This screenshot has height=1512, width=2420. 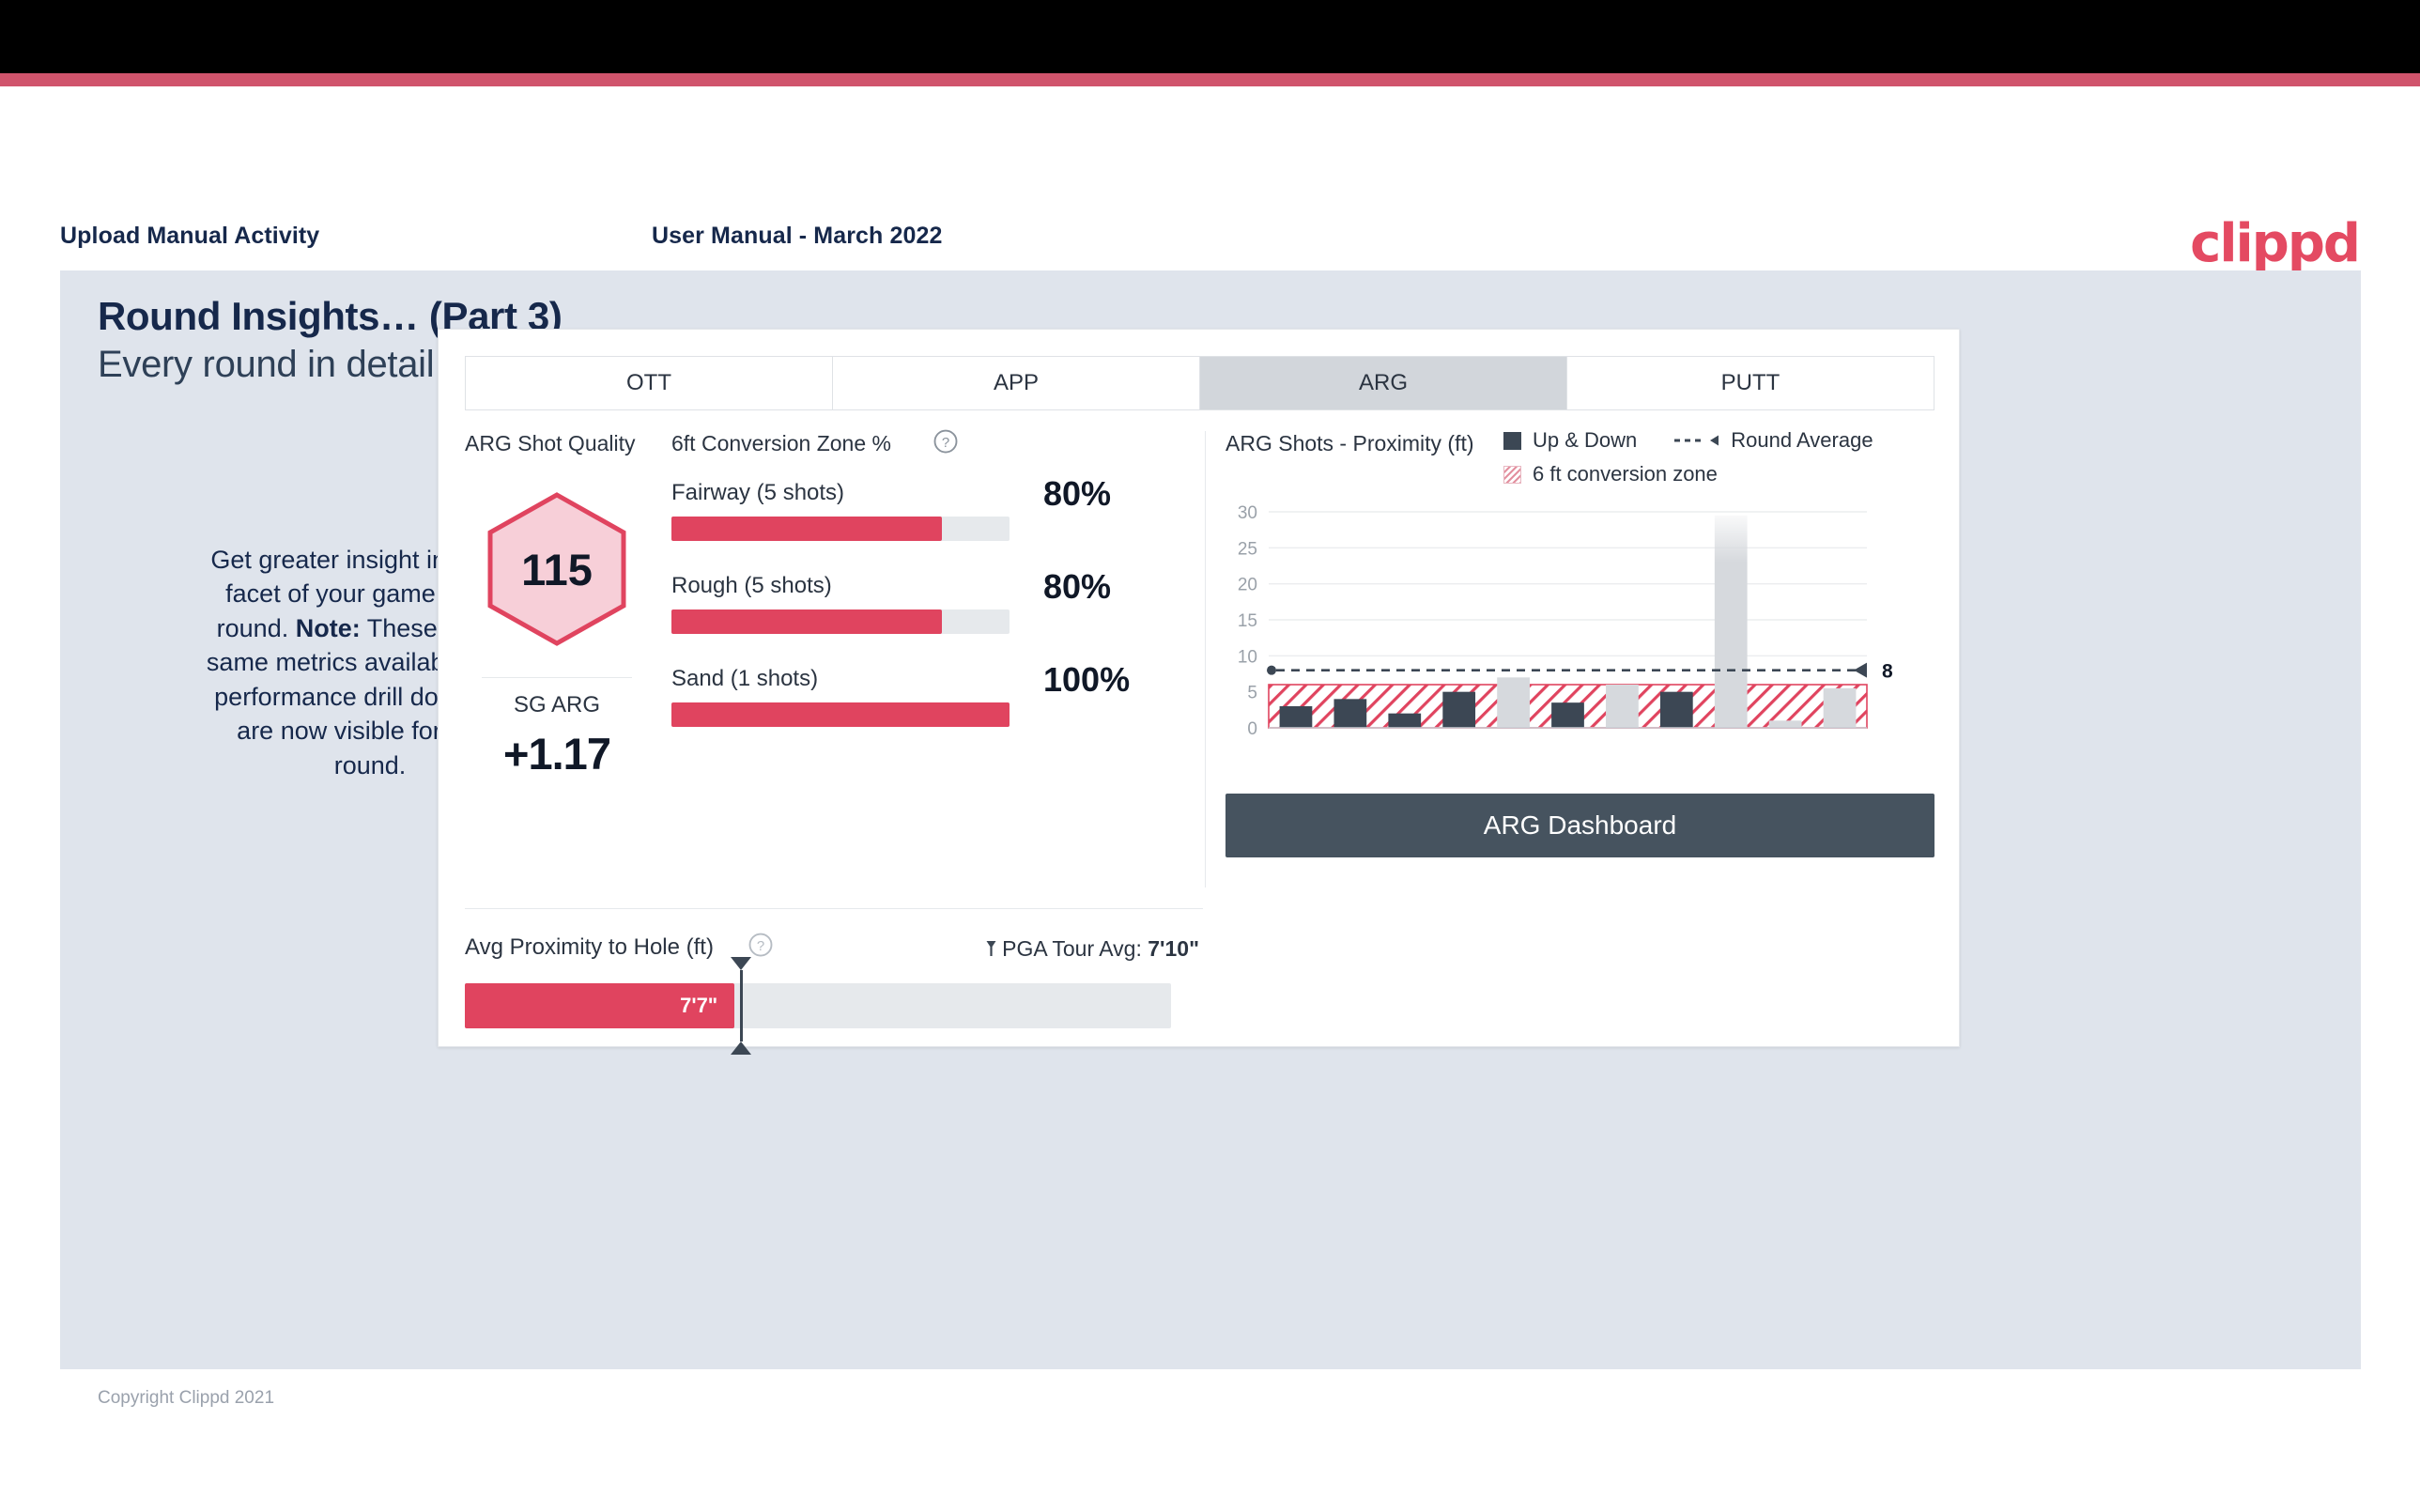 I want to click on legend-label: 6 ft conversion zone, so click(x=1625, y=474).